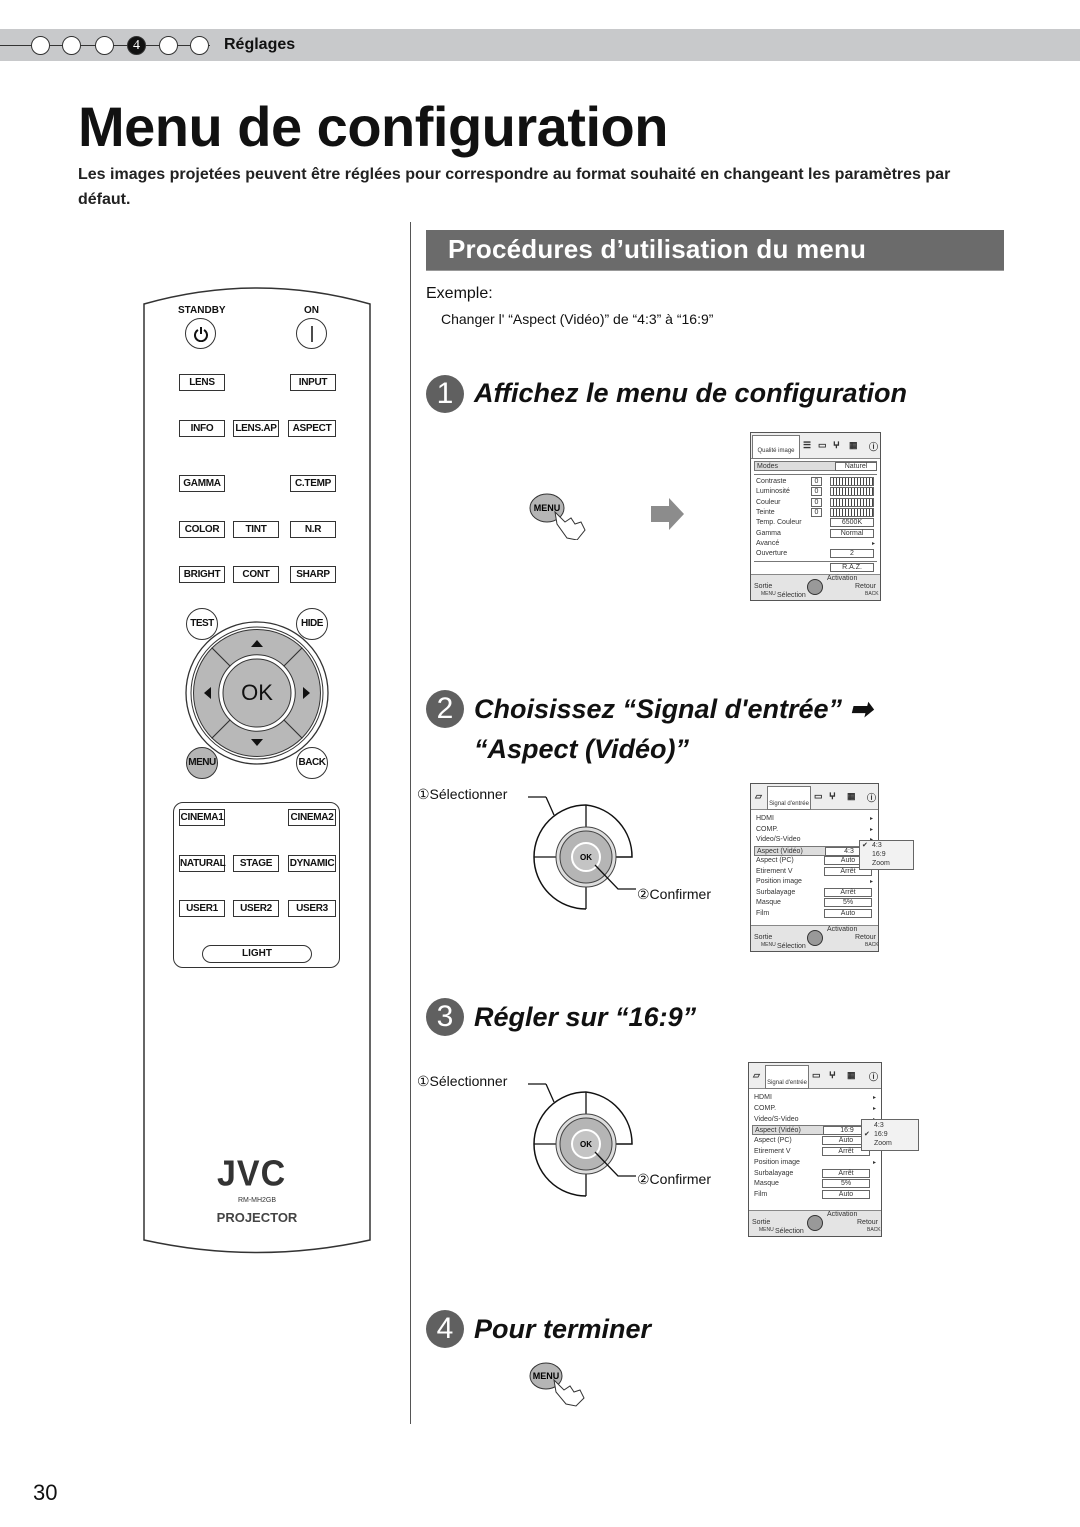 This screenshot has height=1527, width=1080. Describe the element at coordinates (312, 863) in the screenshot. I see `dynamic-button: DYNAMIC` at that location.